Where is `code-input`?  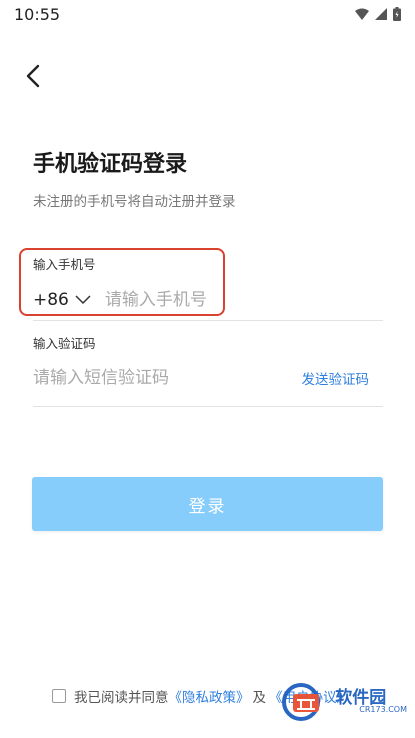 code-input is located at coordinates (153, 378).